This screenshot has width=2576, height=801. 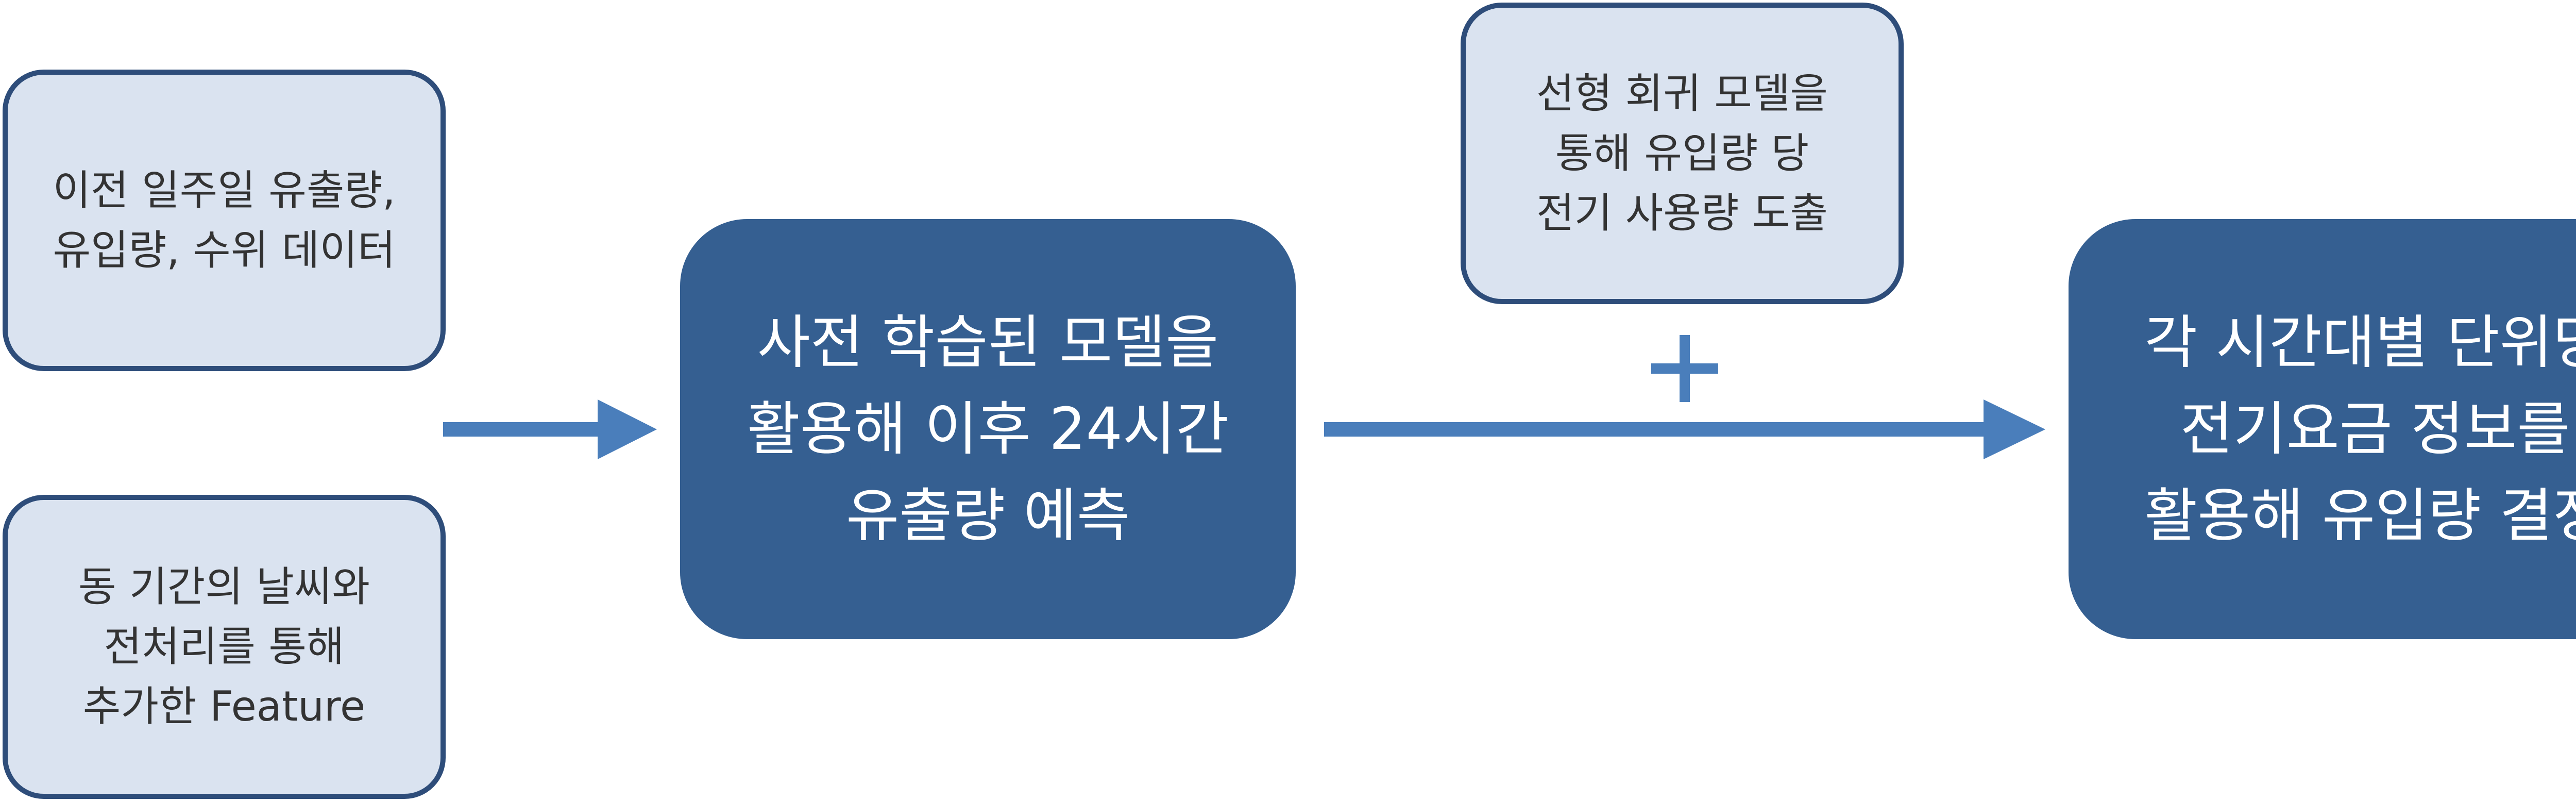 I want to click on plus-icon, so click(x=1684, y=368).